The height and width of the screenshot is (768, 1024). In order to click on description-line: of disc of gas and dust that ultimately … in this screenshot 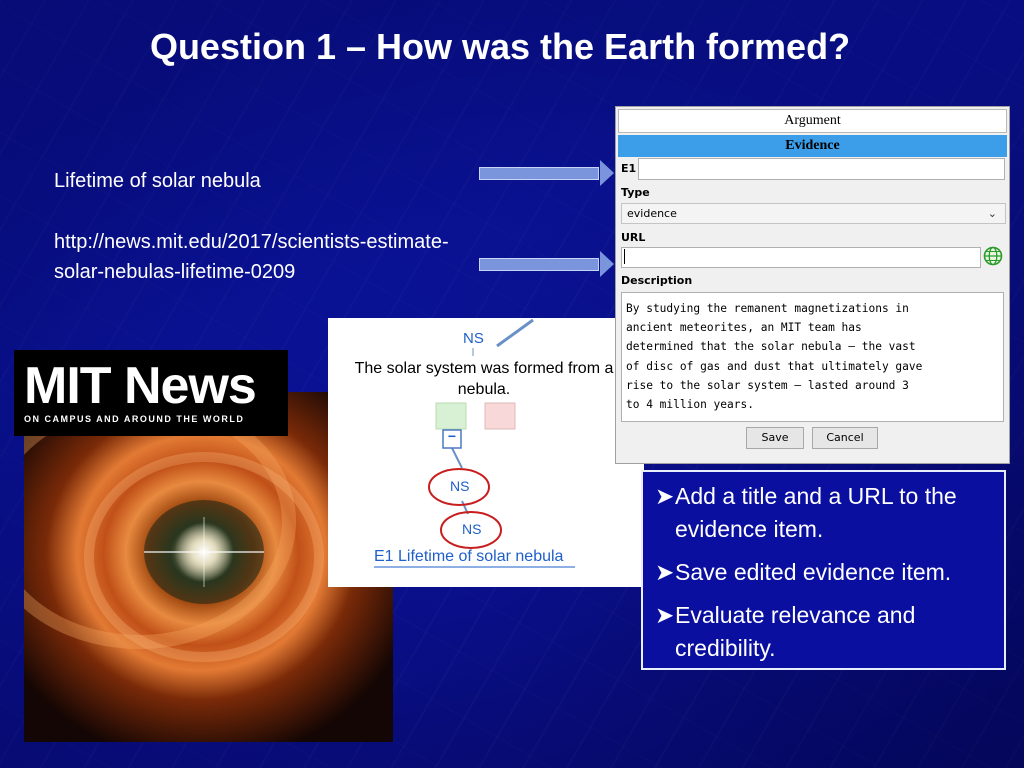, I will do `click(774, 366)`.